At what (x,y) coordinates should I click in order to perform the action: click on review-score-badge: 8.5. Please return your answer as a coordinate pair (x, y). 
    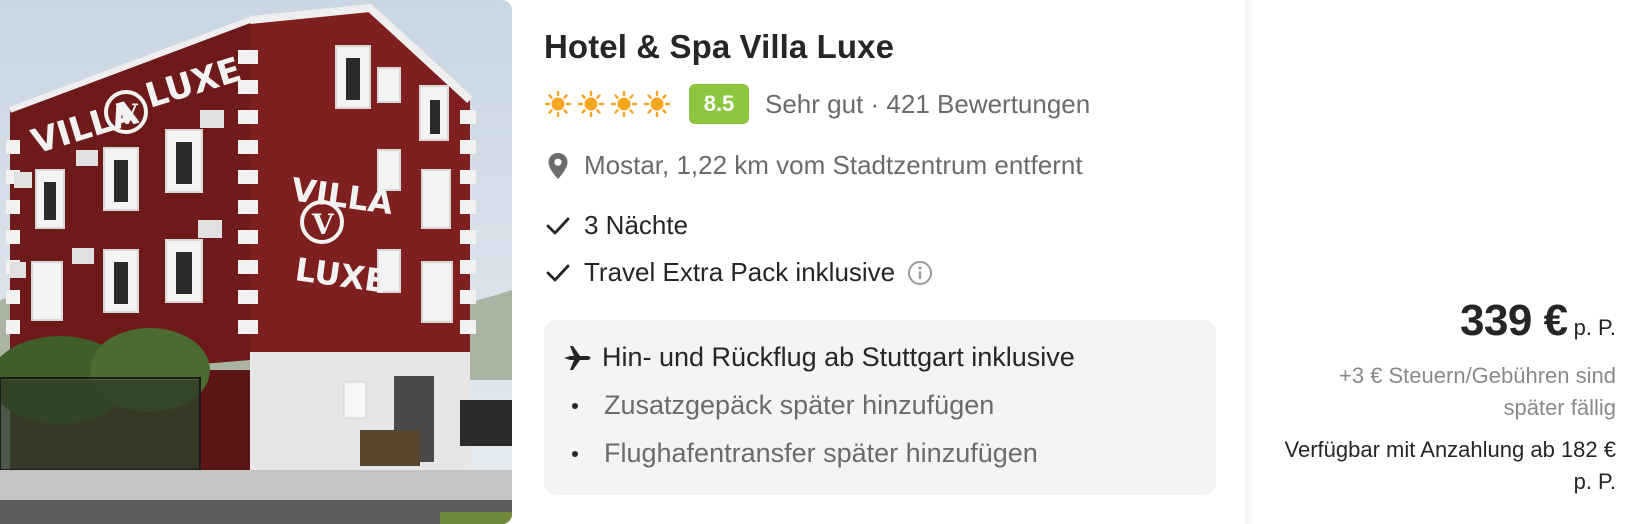
    Looking at the image, I should click on (719, 104).